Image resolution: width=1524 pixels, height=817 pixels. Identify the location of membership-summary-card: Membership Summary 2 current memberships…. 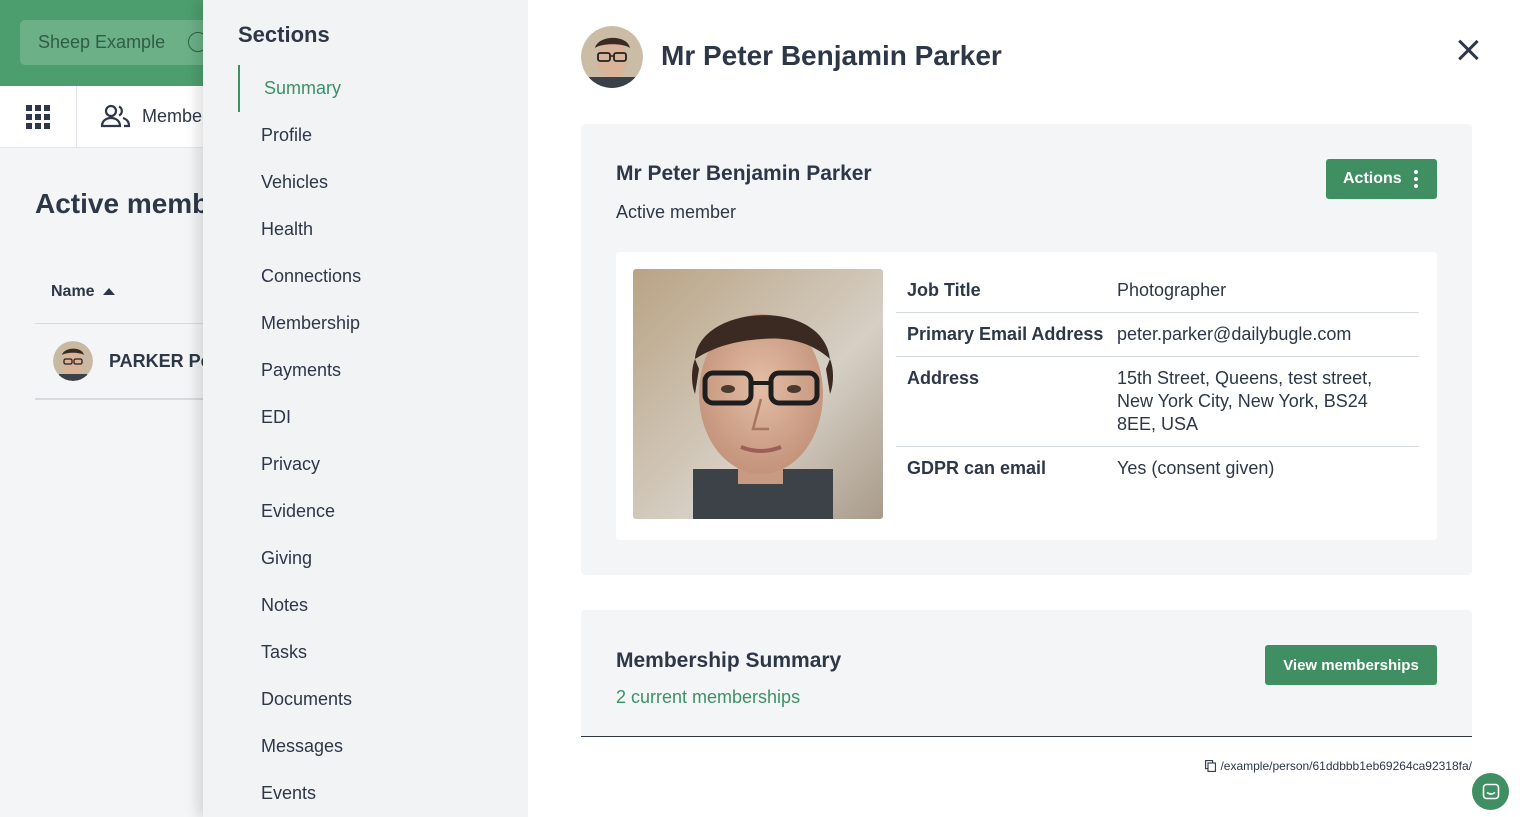
(1026, 673).